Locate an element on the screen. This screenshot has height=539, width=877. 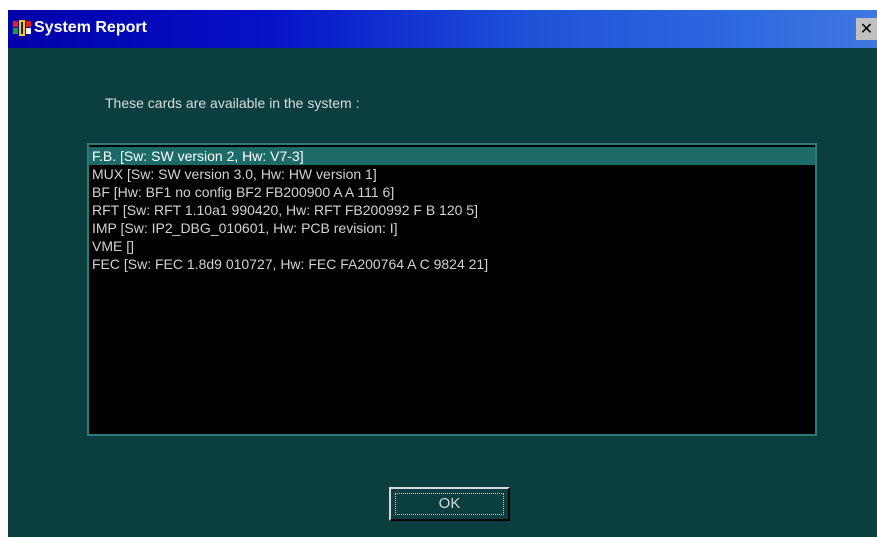
ok-button: OK is located at coordinates (449, 504).